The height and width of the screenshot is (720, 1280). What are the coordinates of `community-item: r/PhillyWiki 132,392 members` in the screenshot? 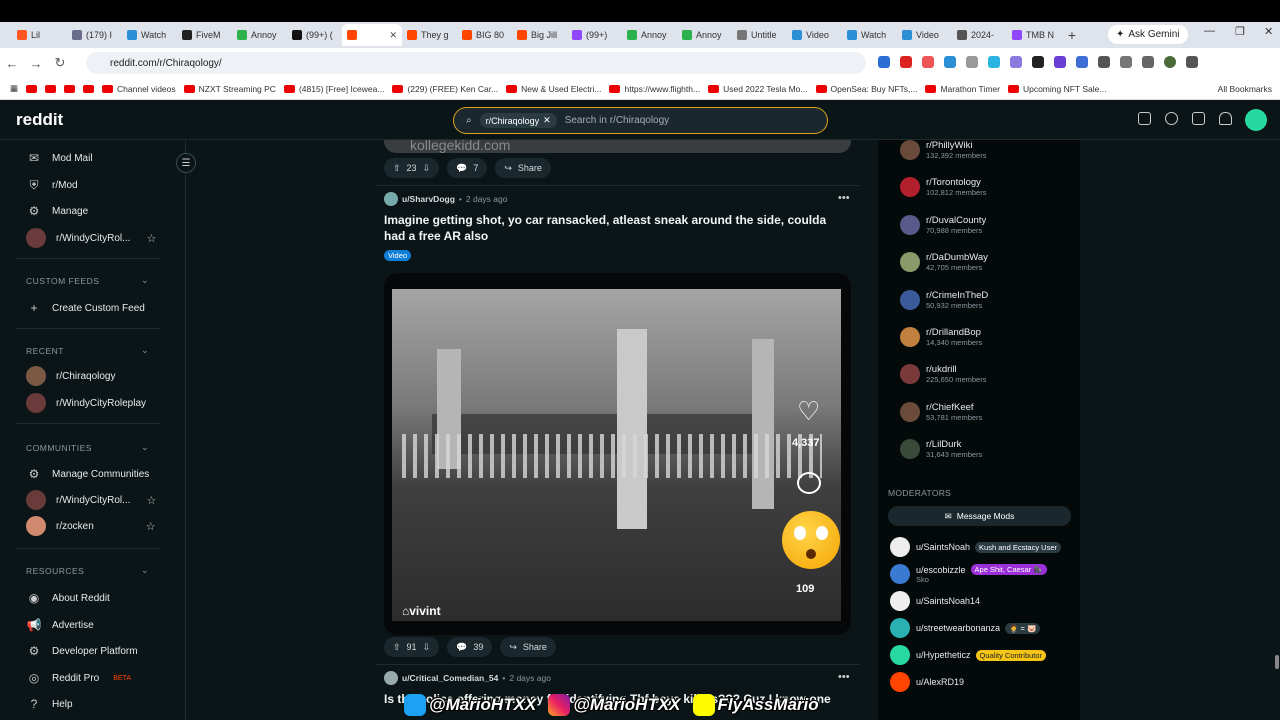 It's located at (943, 150).